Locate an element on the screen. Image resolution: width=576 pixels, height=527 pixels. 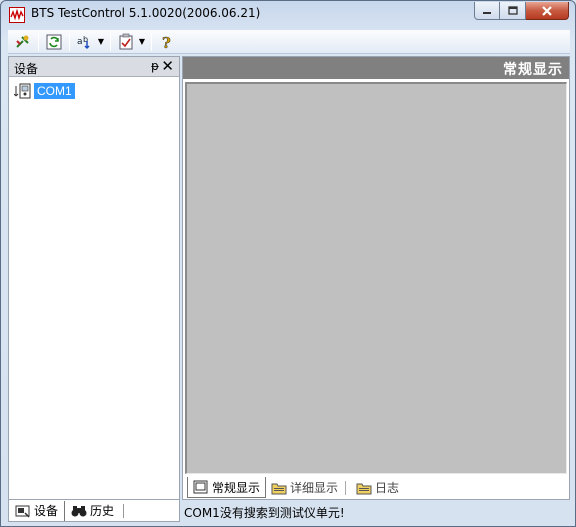
tab-general-display-label: 常规显示 is located at coordinates (236, 487).